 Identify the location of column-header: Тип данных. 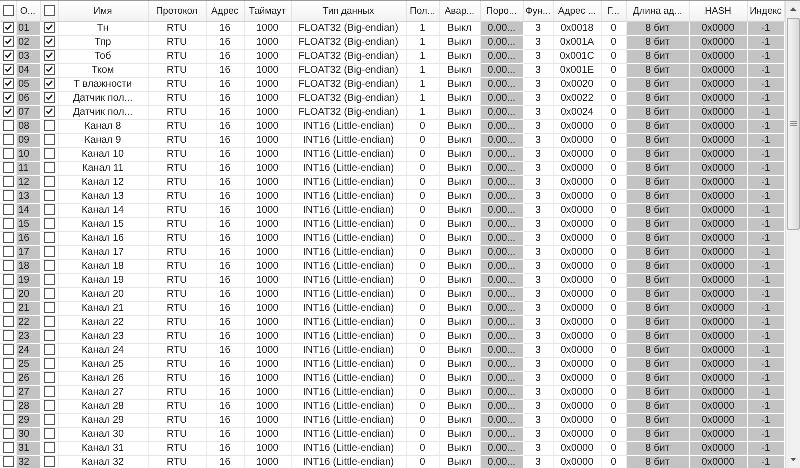
(348, 11).